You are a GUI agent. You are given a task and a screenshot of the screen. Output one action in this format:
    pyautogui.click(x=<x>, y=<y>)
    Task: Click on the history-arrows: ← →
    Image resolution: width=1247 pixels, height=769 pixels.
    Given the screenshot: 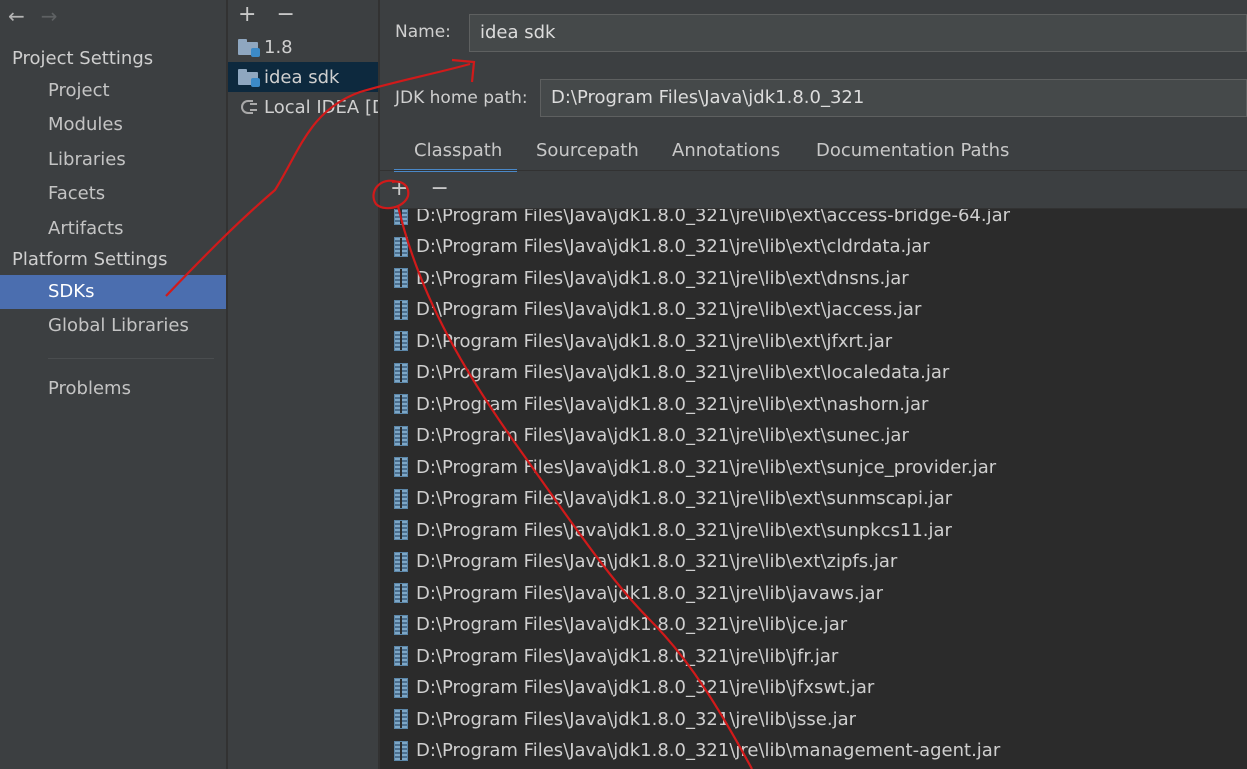 What is the action you would take?
    pyautogui.click(x=33, y=17)
    